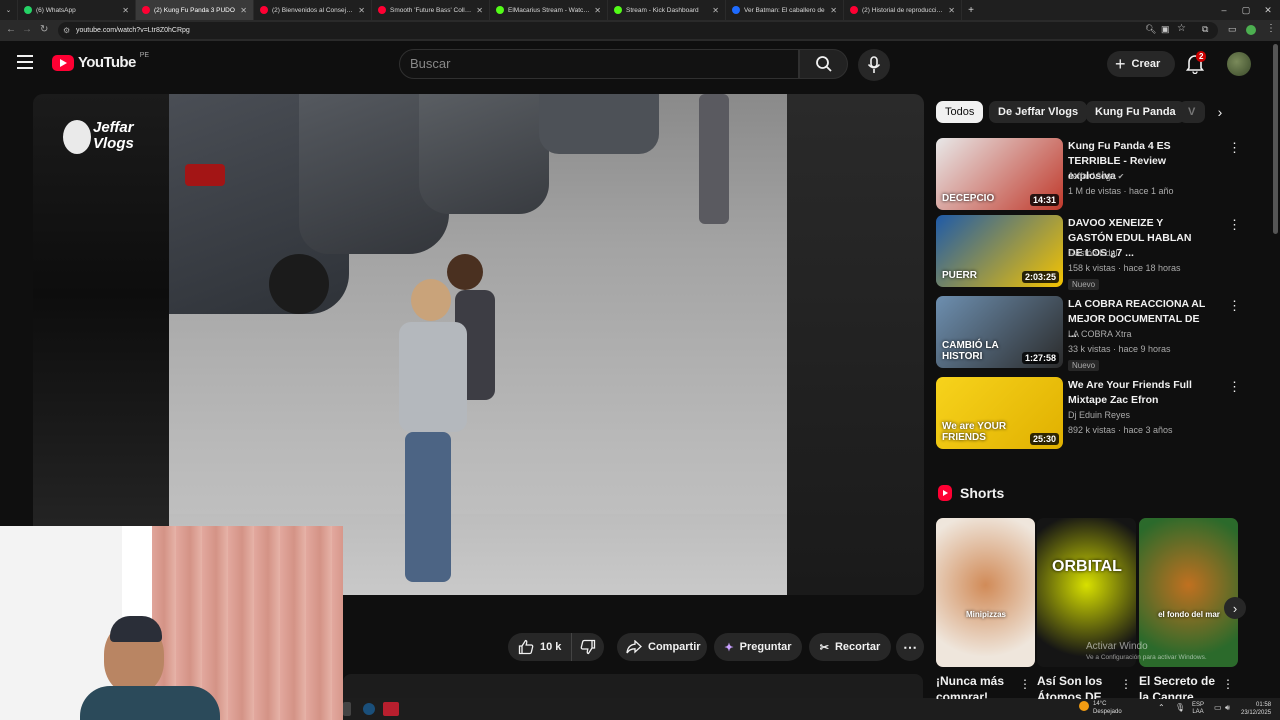 The image size is (1280, 720). I want to click on filter-chip: V, so click(1192, 112).